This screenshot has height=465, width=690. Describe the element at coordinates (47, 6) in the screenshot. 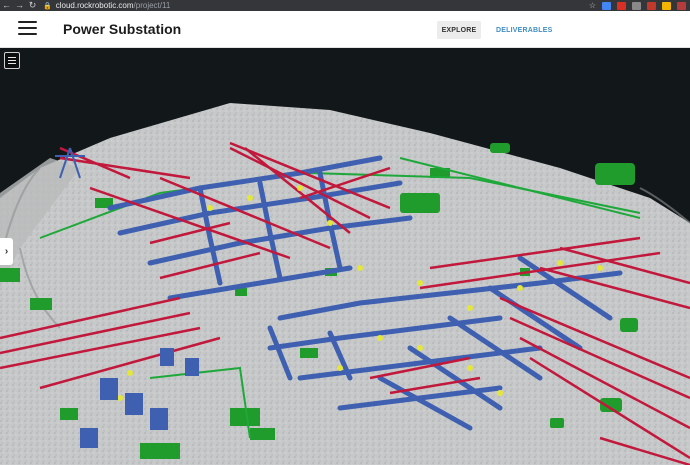

I see `lock-icon: 🔒` at that location.